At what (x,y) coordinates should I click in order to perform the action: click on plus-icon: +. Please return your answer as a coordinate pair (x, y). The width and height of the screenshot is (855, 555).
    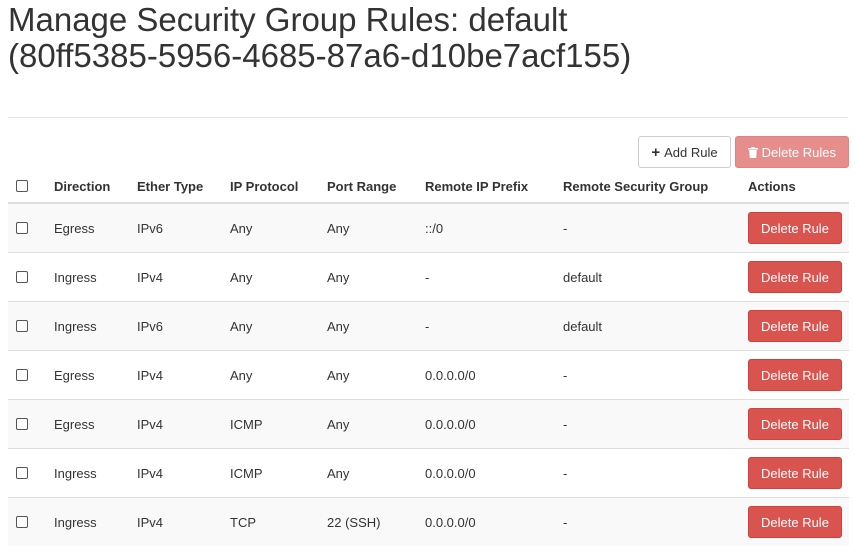
    Looking at the image, I should click on (656, 152).